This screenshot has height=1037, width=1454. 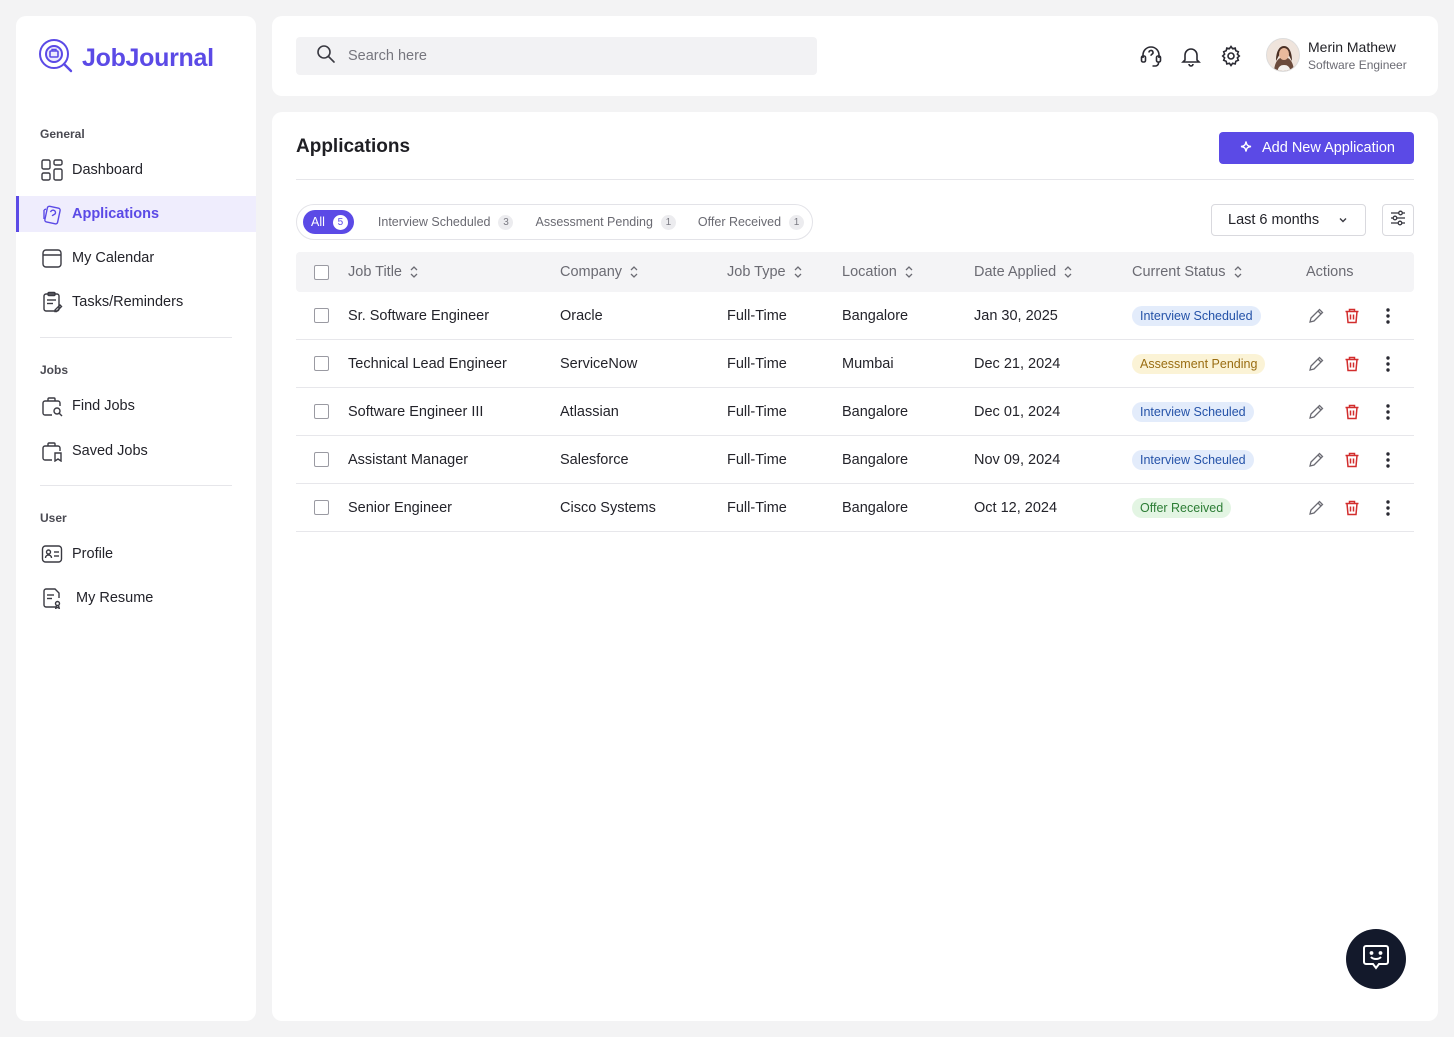 What do you see at coordinates (605, 222) in the screenshot?
I see `filter-tab-assessment-pending: Assessment Pending 1` at bounding box center [605, 222].